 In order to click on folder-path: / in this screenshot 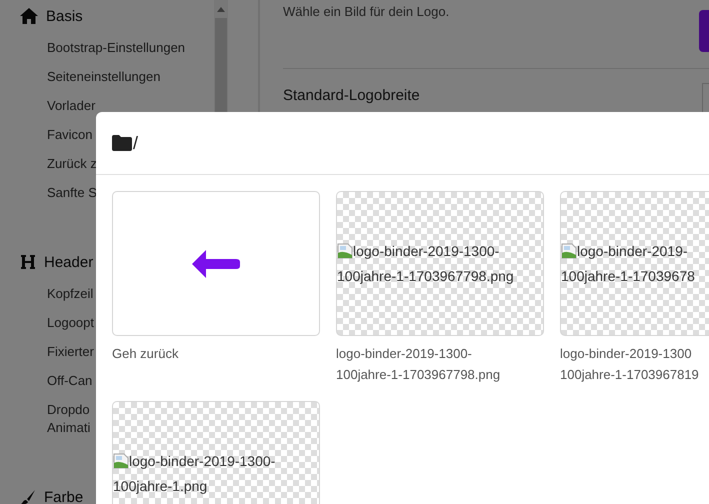, I will do `click(135, 143)`.